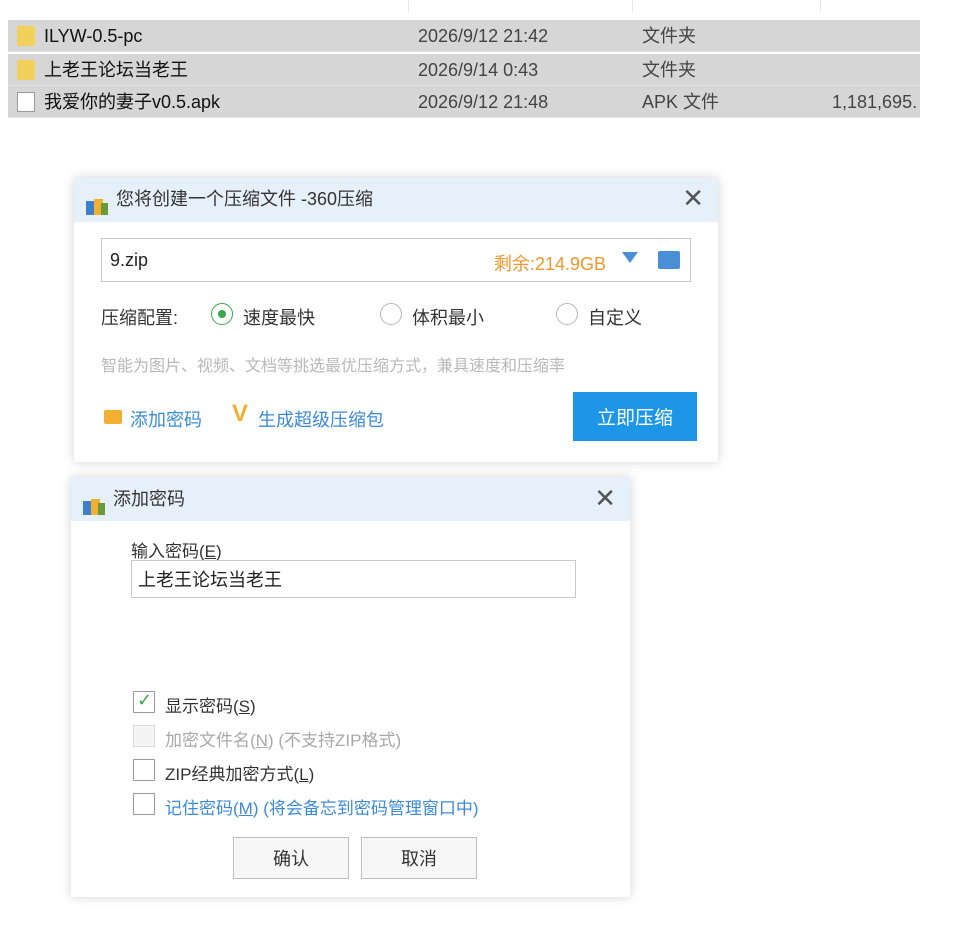 The height and width of the screenshot is (942, 960). What do you see at coordinates (93, 36) in the screenshot?
I see `file-name: ILYW-0.5-pc` at bounding box center [93, 36].